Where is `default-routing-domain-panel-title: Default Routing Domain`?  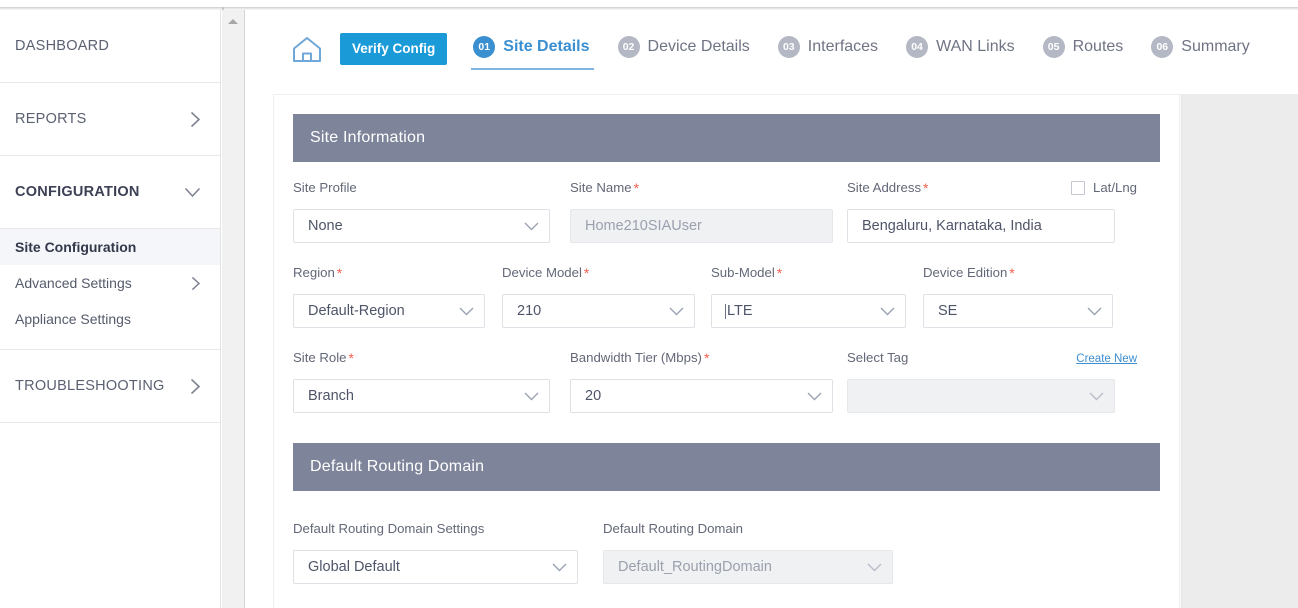 default-routing-domain-panel-title: Default Routing Domain is located at coordinates (726, 467).